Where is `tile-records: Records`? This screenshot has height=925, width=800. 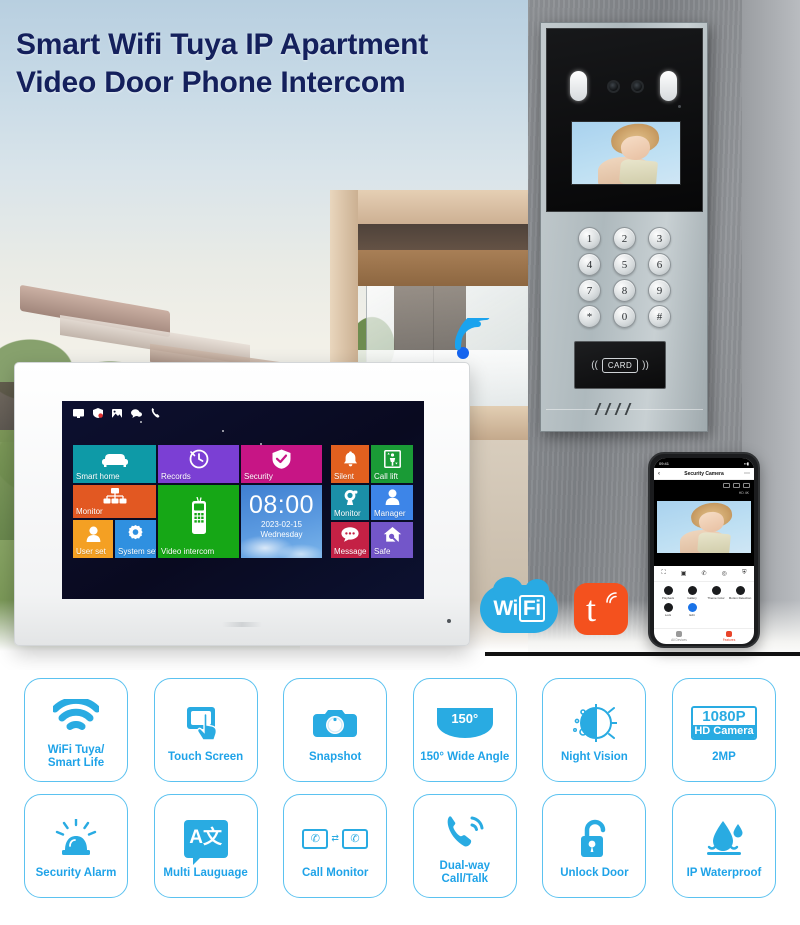 tile-records: Records is located at coordinates (198, 464).